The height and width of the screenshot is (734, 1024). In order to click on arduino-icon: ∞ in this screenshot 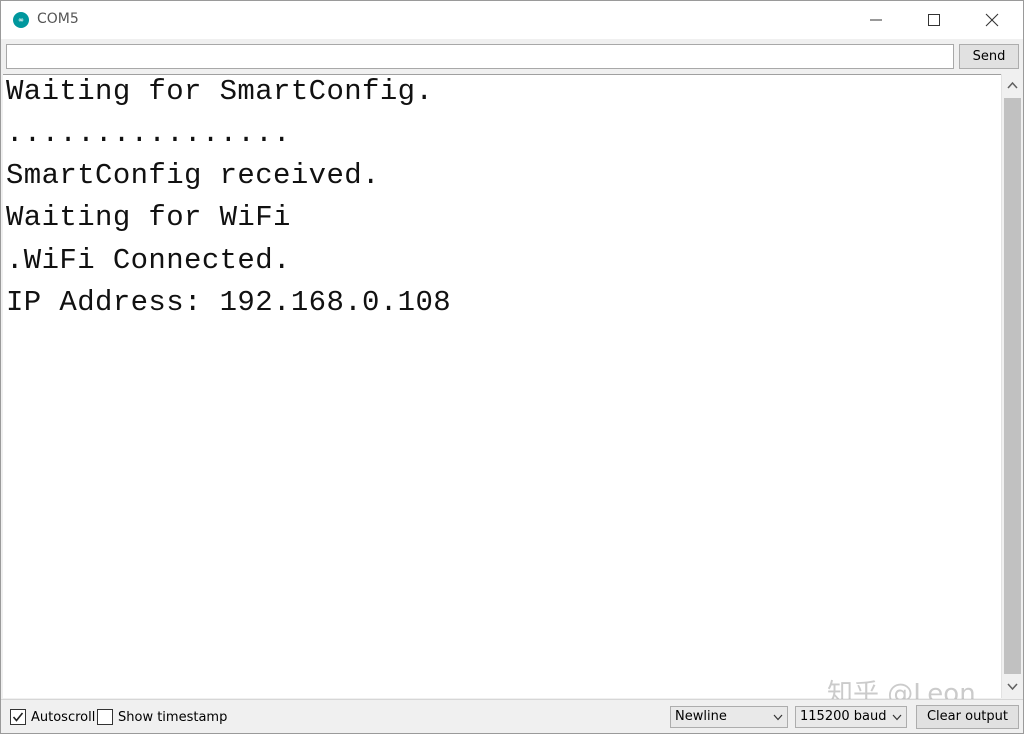, I will do `click(21, 20)`.